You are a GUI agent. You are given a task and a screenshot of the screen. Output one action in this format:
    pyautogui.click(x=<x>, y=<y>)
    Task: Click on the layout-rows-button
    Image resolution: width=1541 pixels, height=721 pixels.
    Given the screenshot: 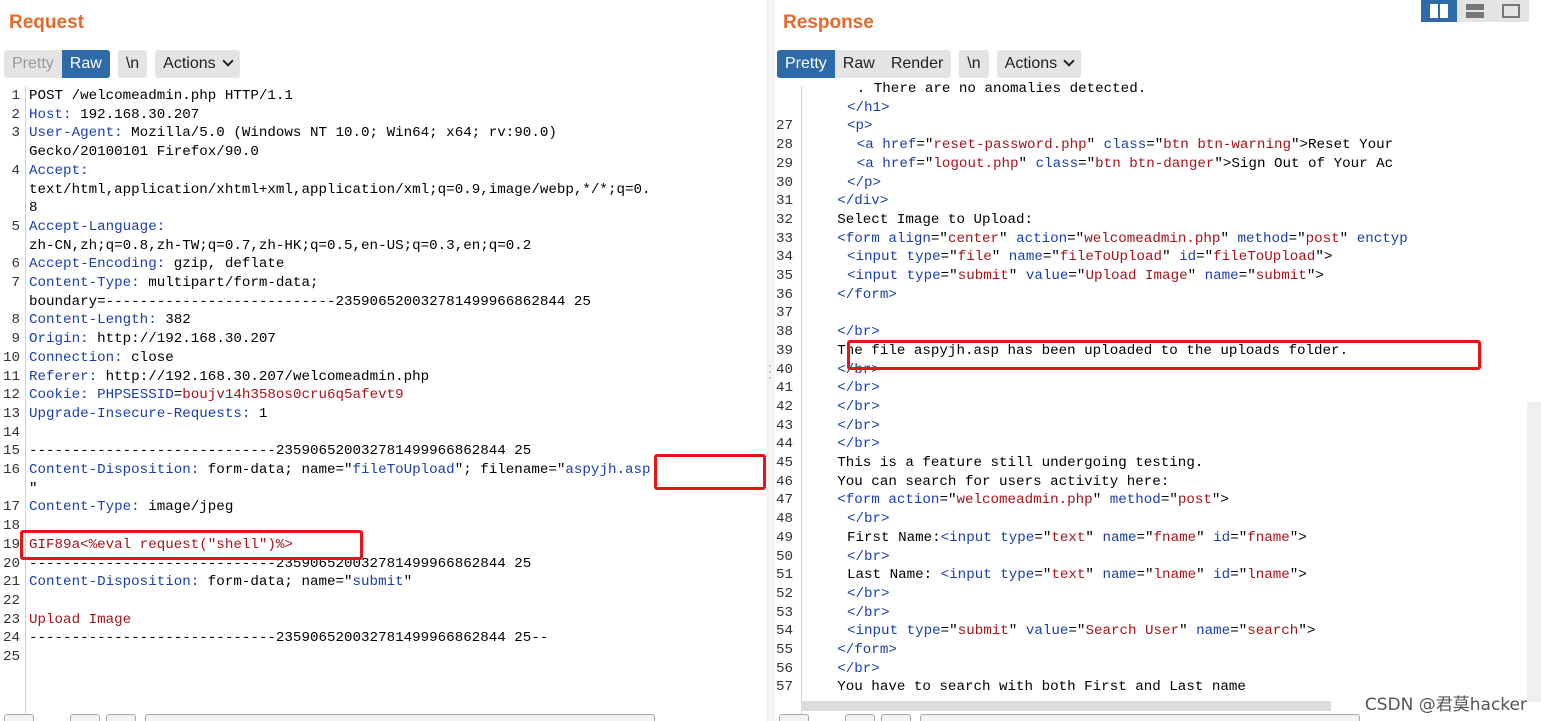 What is the action you would take?
    pyautogui.click(x=1475, y=11)
    